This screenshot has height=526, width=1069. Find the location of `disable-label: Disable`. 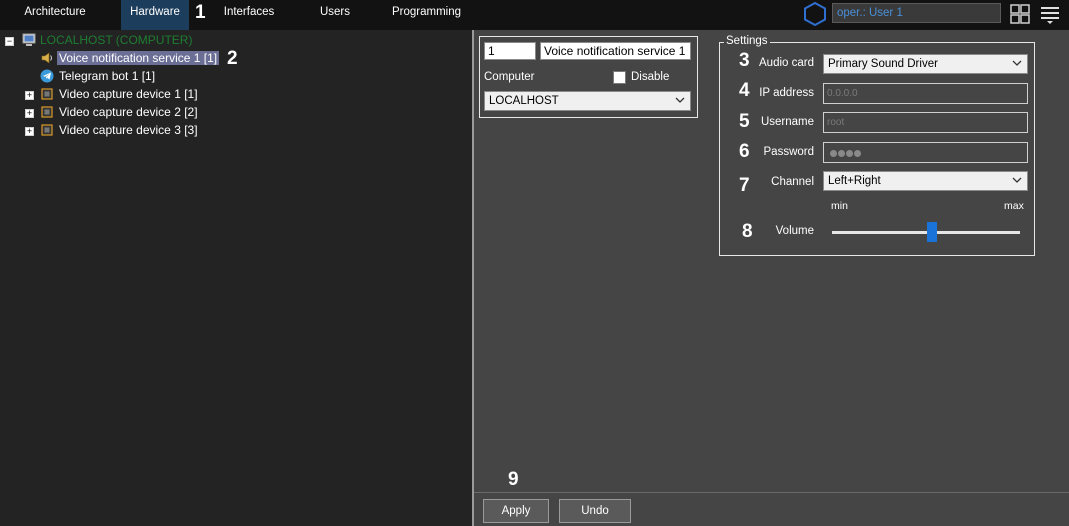

disable-label: Disable is located at coordinates (650, 77).